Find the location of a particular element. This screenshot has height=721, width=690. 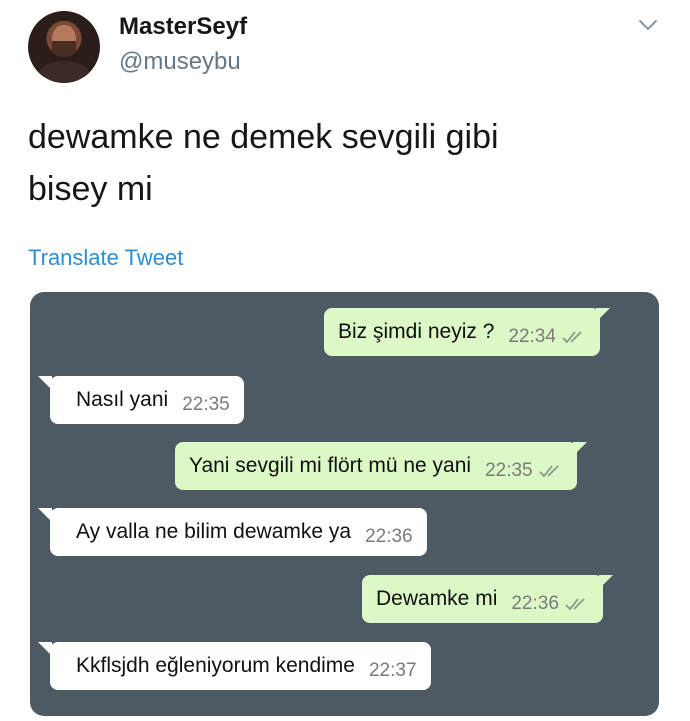

message-text: Yani sevgili mi flört mü ne yani is located at coordinates (330, 465).